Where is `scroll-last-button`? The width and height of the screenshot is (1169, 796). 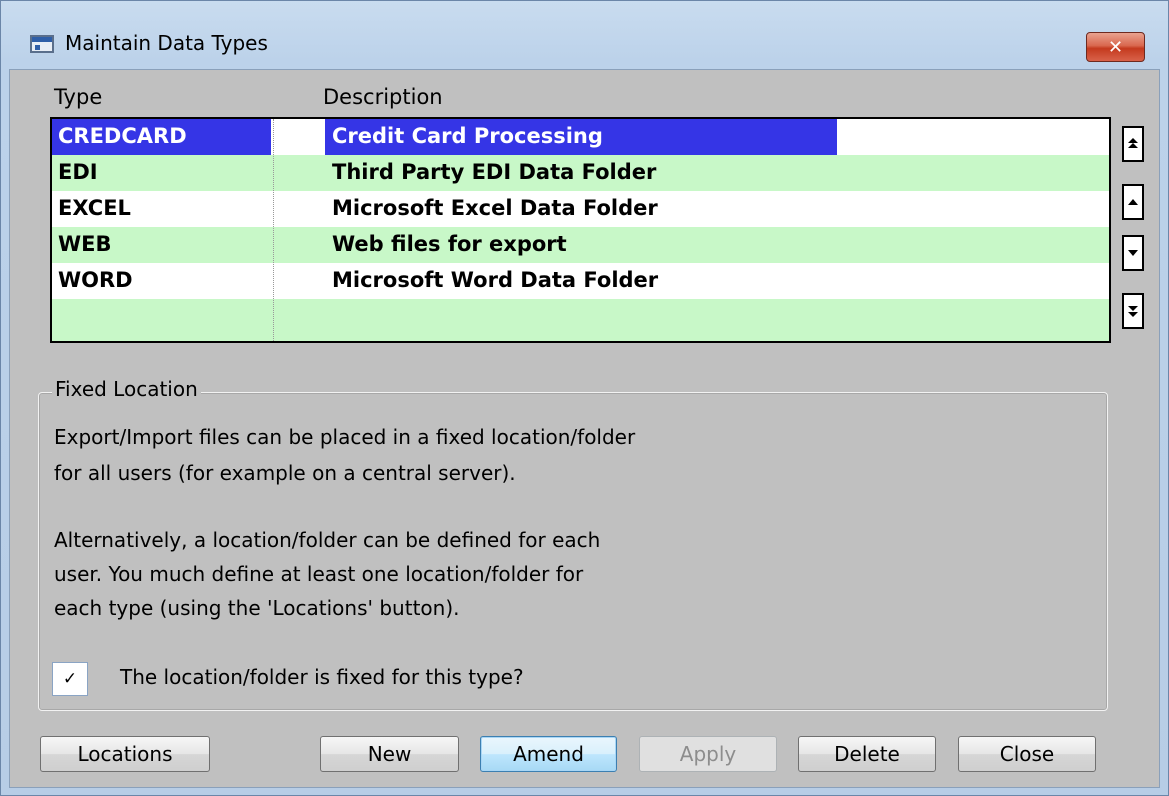
scroll-last-button is located at coordinates (1133, 311).